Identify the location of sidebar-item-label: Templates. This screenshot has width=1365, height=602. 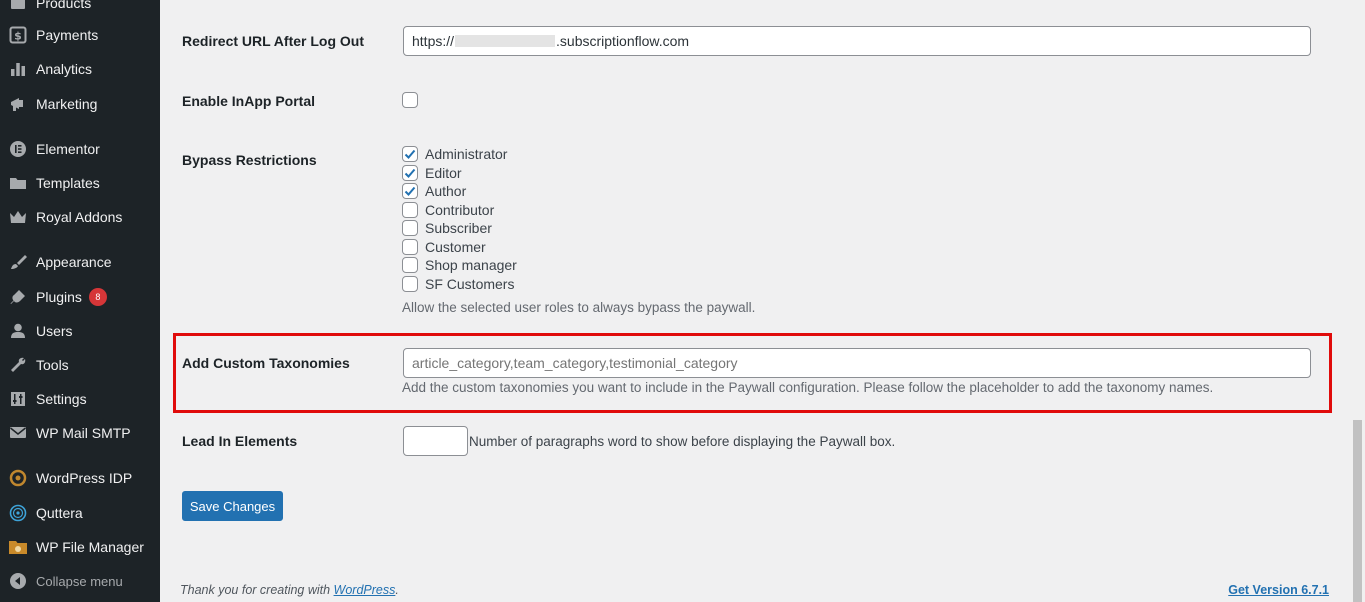
(68, 183).